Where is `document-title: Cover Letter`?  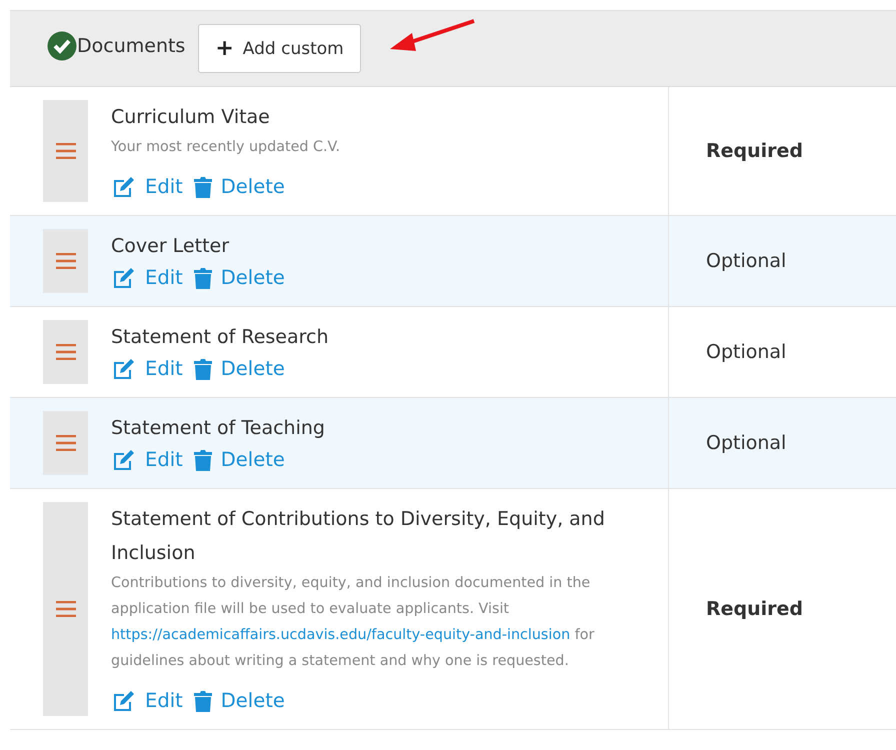
document-title: Cover Letter is located at coordinates (170, 246).